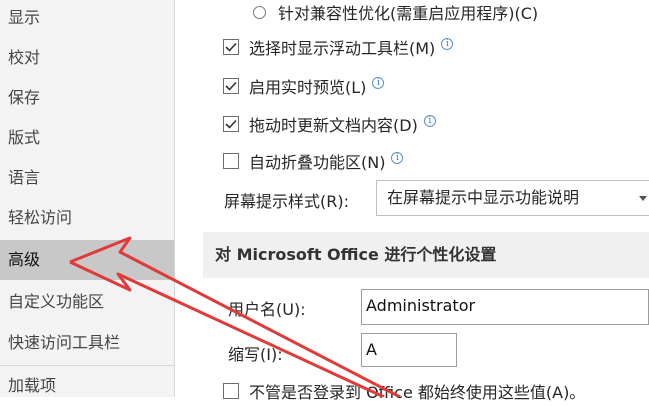 This screenshot has width=649, height=406. I want to click on compat-radio-row: 针对兼容性优化(需重启应用程序)(C), so click(395, 12).